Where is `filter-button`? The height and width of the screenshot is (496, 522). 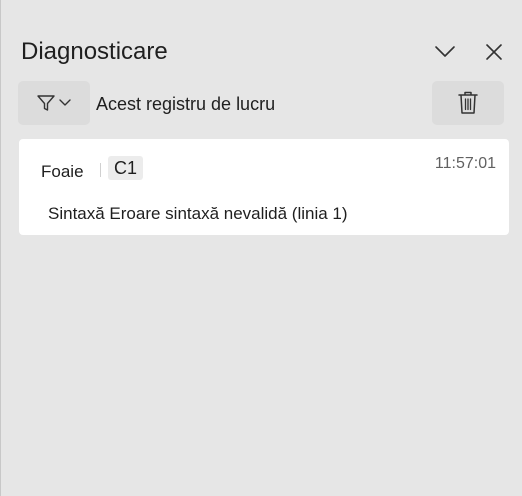
filter-button is located at coordinates (54, 103).